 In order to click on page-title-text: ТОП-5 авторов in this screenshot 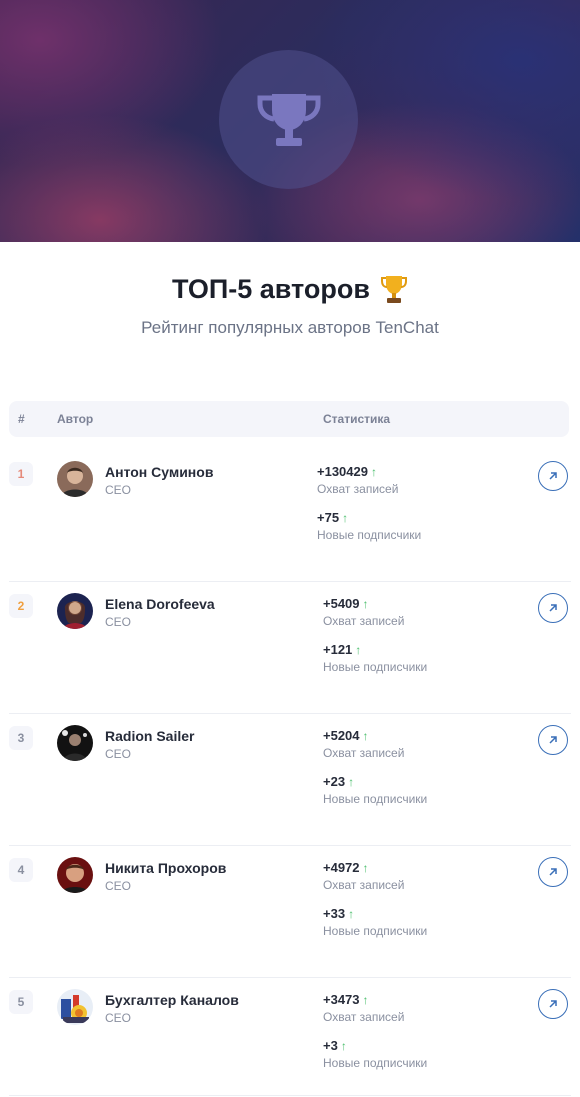, I will do `click(271, 288)`.